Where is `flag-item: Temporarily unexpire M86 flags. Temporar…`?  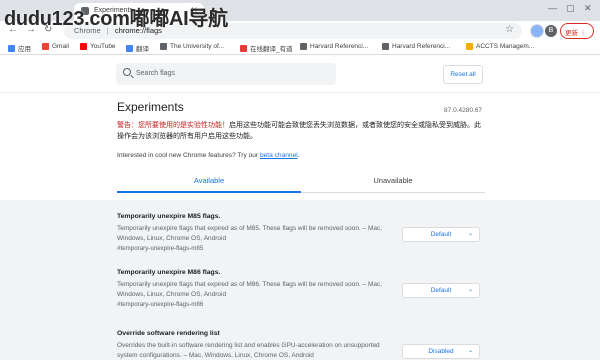
flag-item: Temporarily unexpire M86 flags. Temporar… is located at coordinates (301, 288).